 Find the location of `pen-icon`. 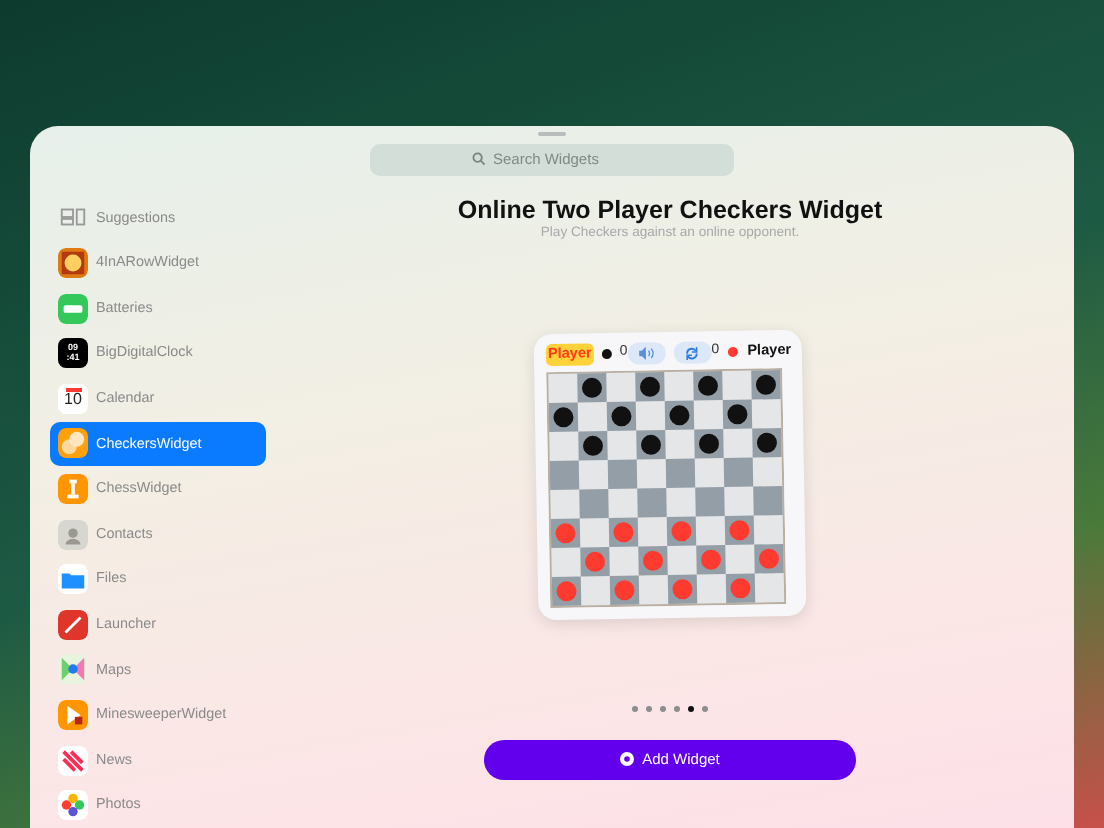

pen-icon is located at coordinates (73, 624).